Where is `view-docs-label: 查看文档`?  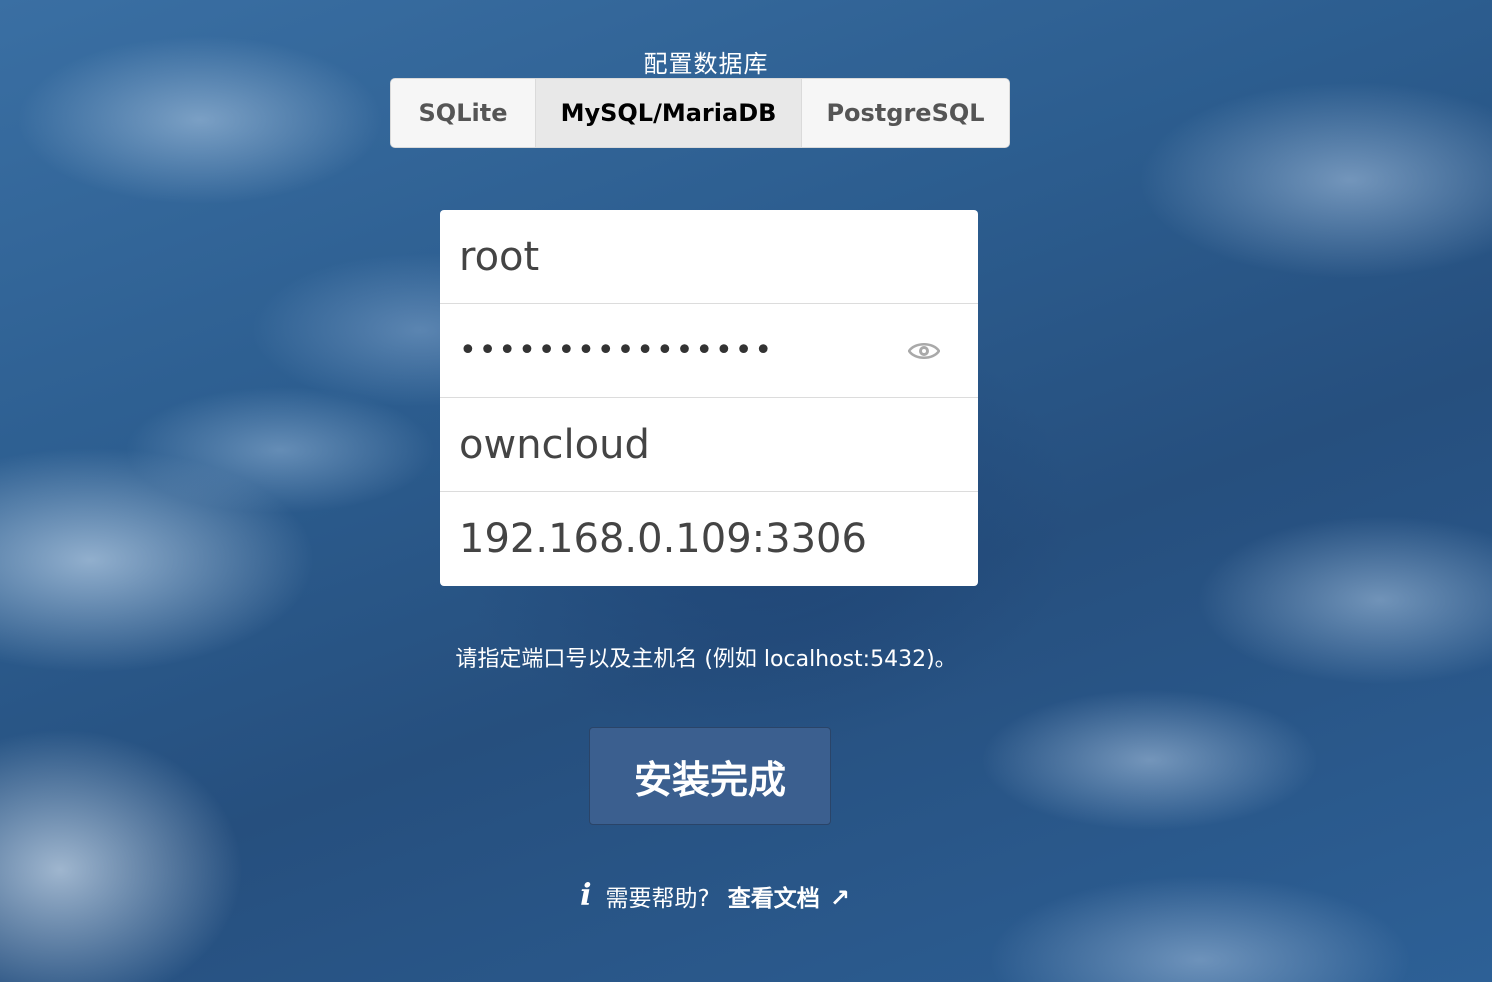 view-docs-label: 查看文档 is located at coordinates (773, 898).